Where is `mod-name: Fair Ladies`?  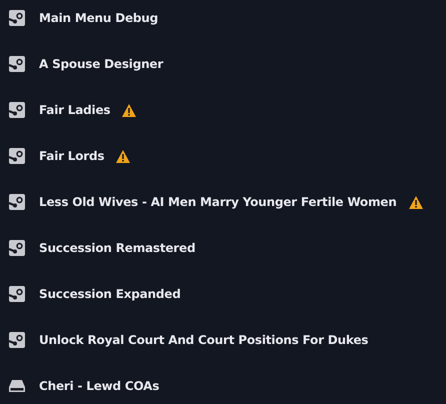 mod-name: Fair Ladies is located at coordinates (74, 110).